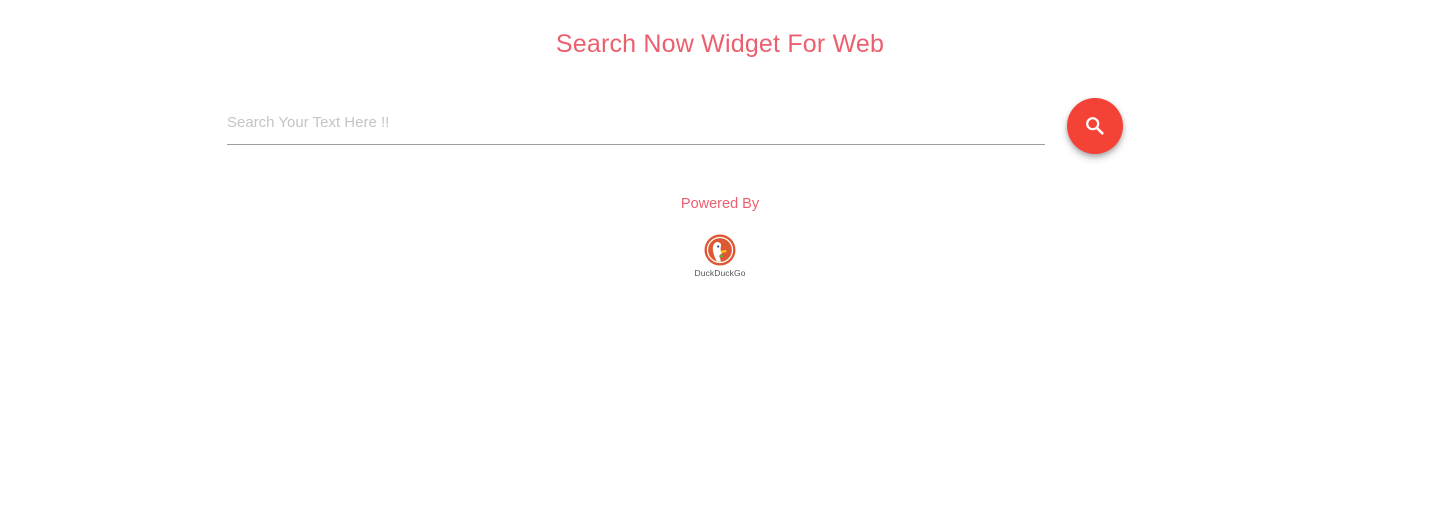 The image size is (1440, 528). Describe the element at coordinates (720, 44) in the screenshot. I see `page-title: Search Now Widget For Web` at that location.